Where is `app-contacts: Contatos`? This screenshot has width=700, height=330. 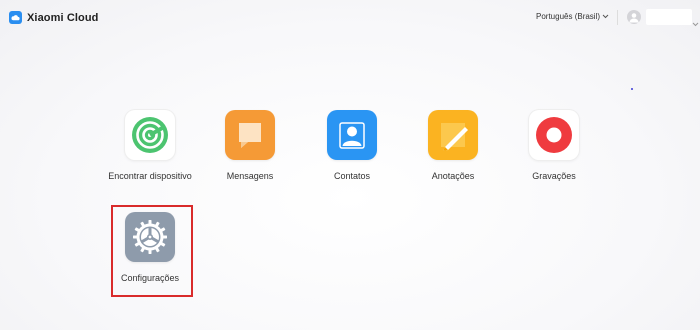 app-contacts: Contatos is located at coordinates (352, 152).